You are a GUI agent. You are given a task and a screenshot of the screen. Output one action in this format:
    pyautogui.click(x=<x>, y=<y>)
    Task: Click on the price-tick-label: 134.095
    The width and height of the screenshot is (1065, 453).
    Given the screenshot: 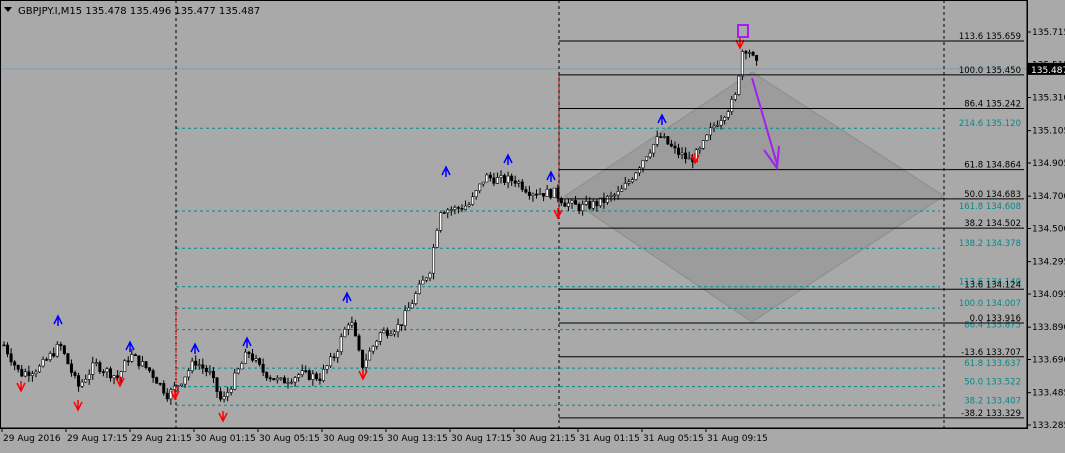 What is the action you would take?
    pyautogui.click(x=1048, y=295)
    